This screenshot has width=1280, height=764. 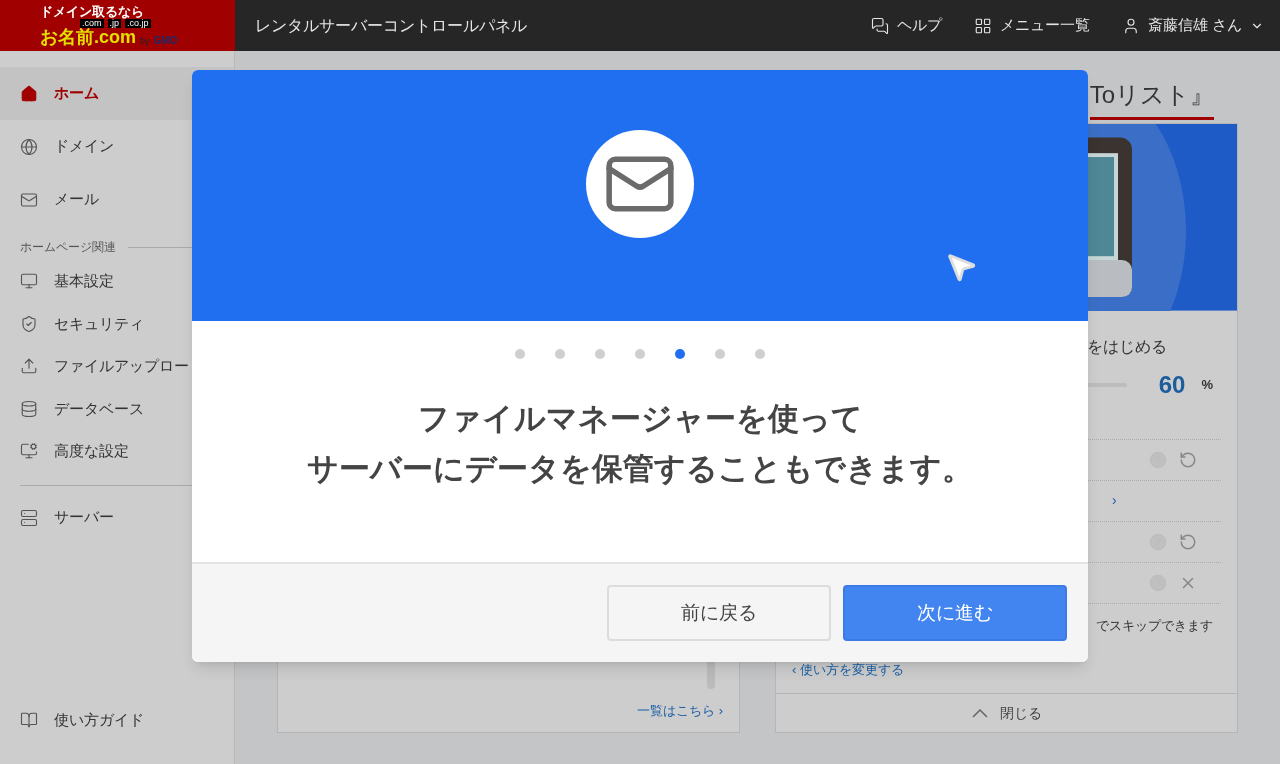 I want to click on sidebar-item: ドメイン, so click(x=117, y=146).